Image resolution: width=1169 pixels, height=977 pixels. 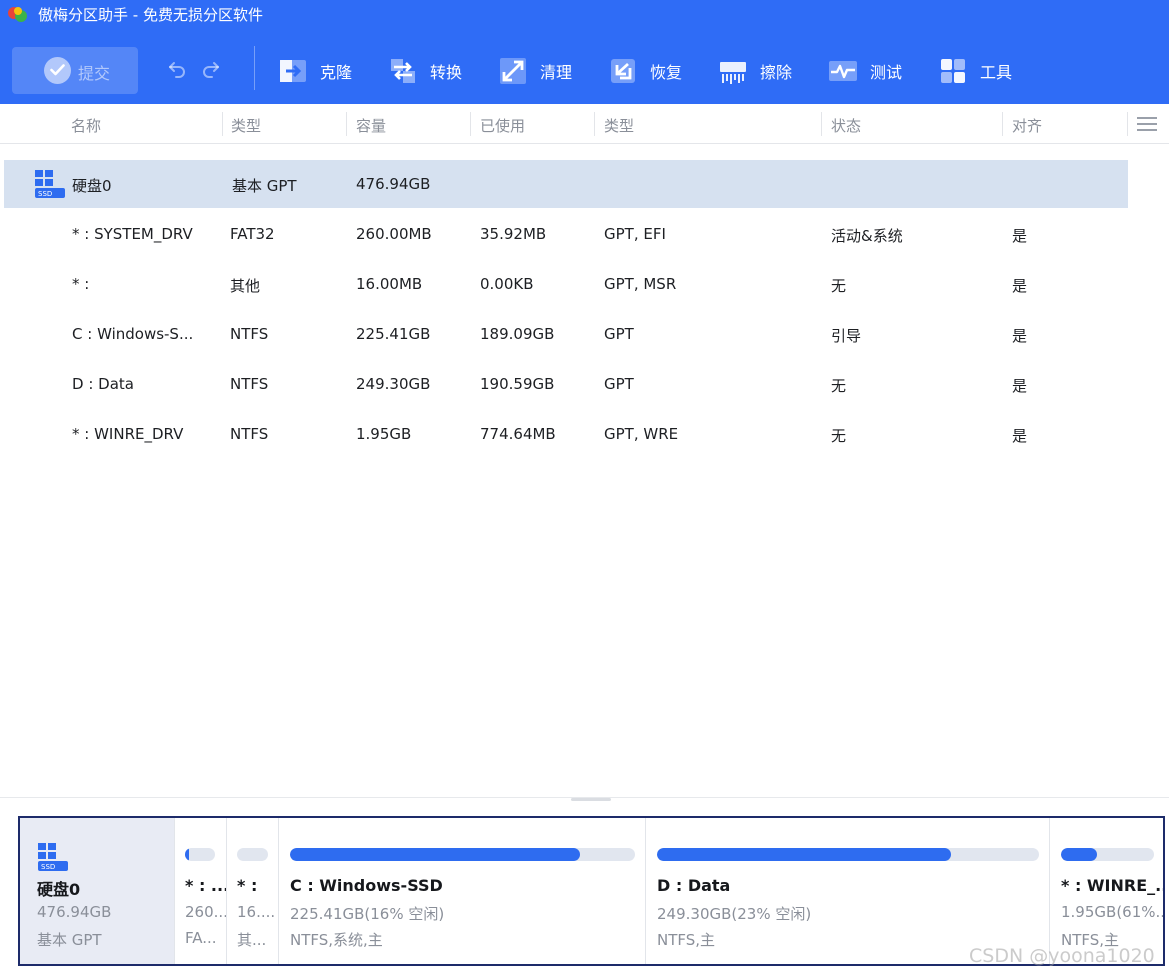 What do you see at coordinates (252, 234) in the screenshot?
I see `partition-fs: FAT32` at bounding box center [252, 234].